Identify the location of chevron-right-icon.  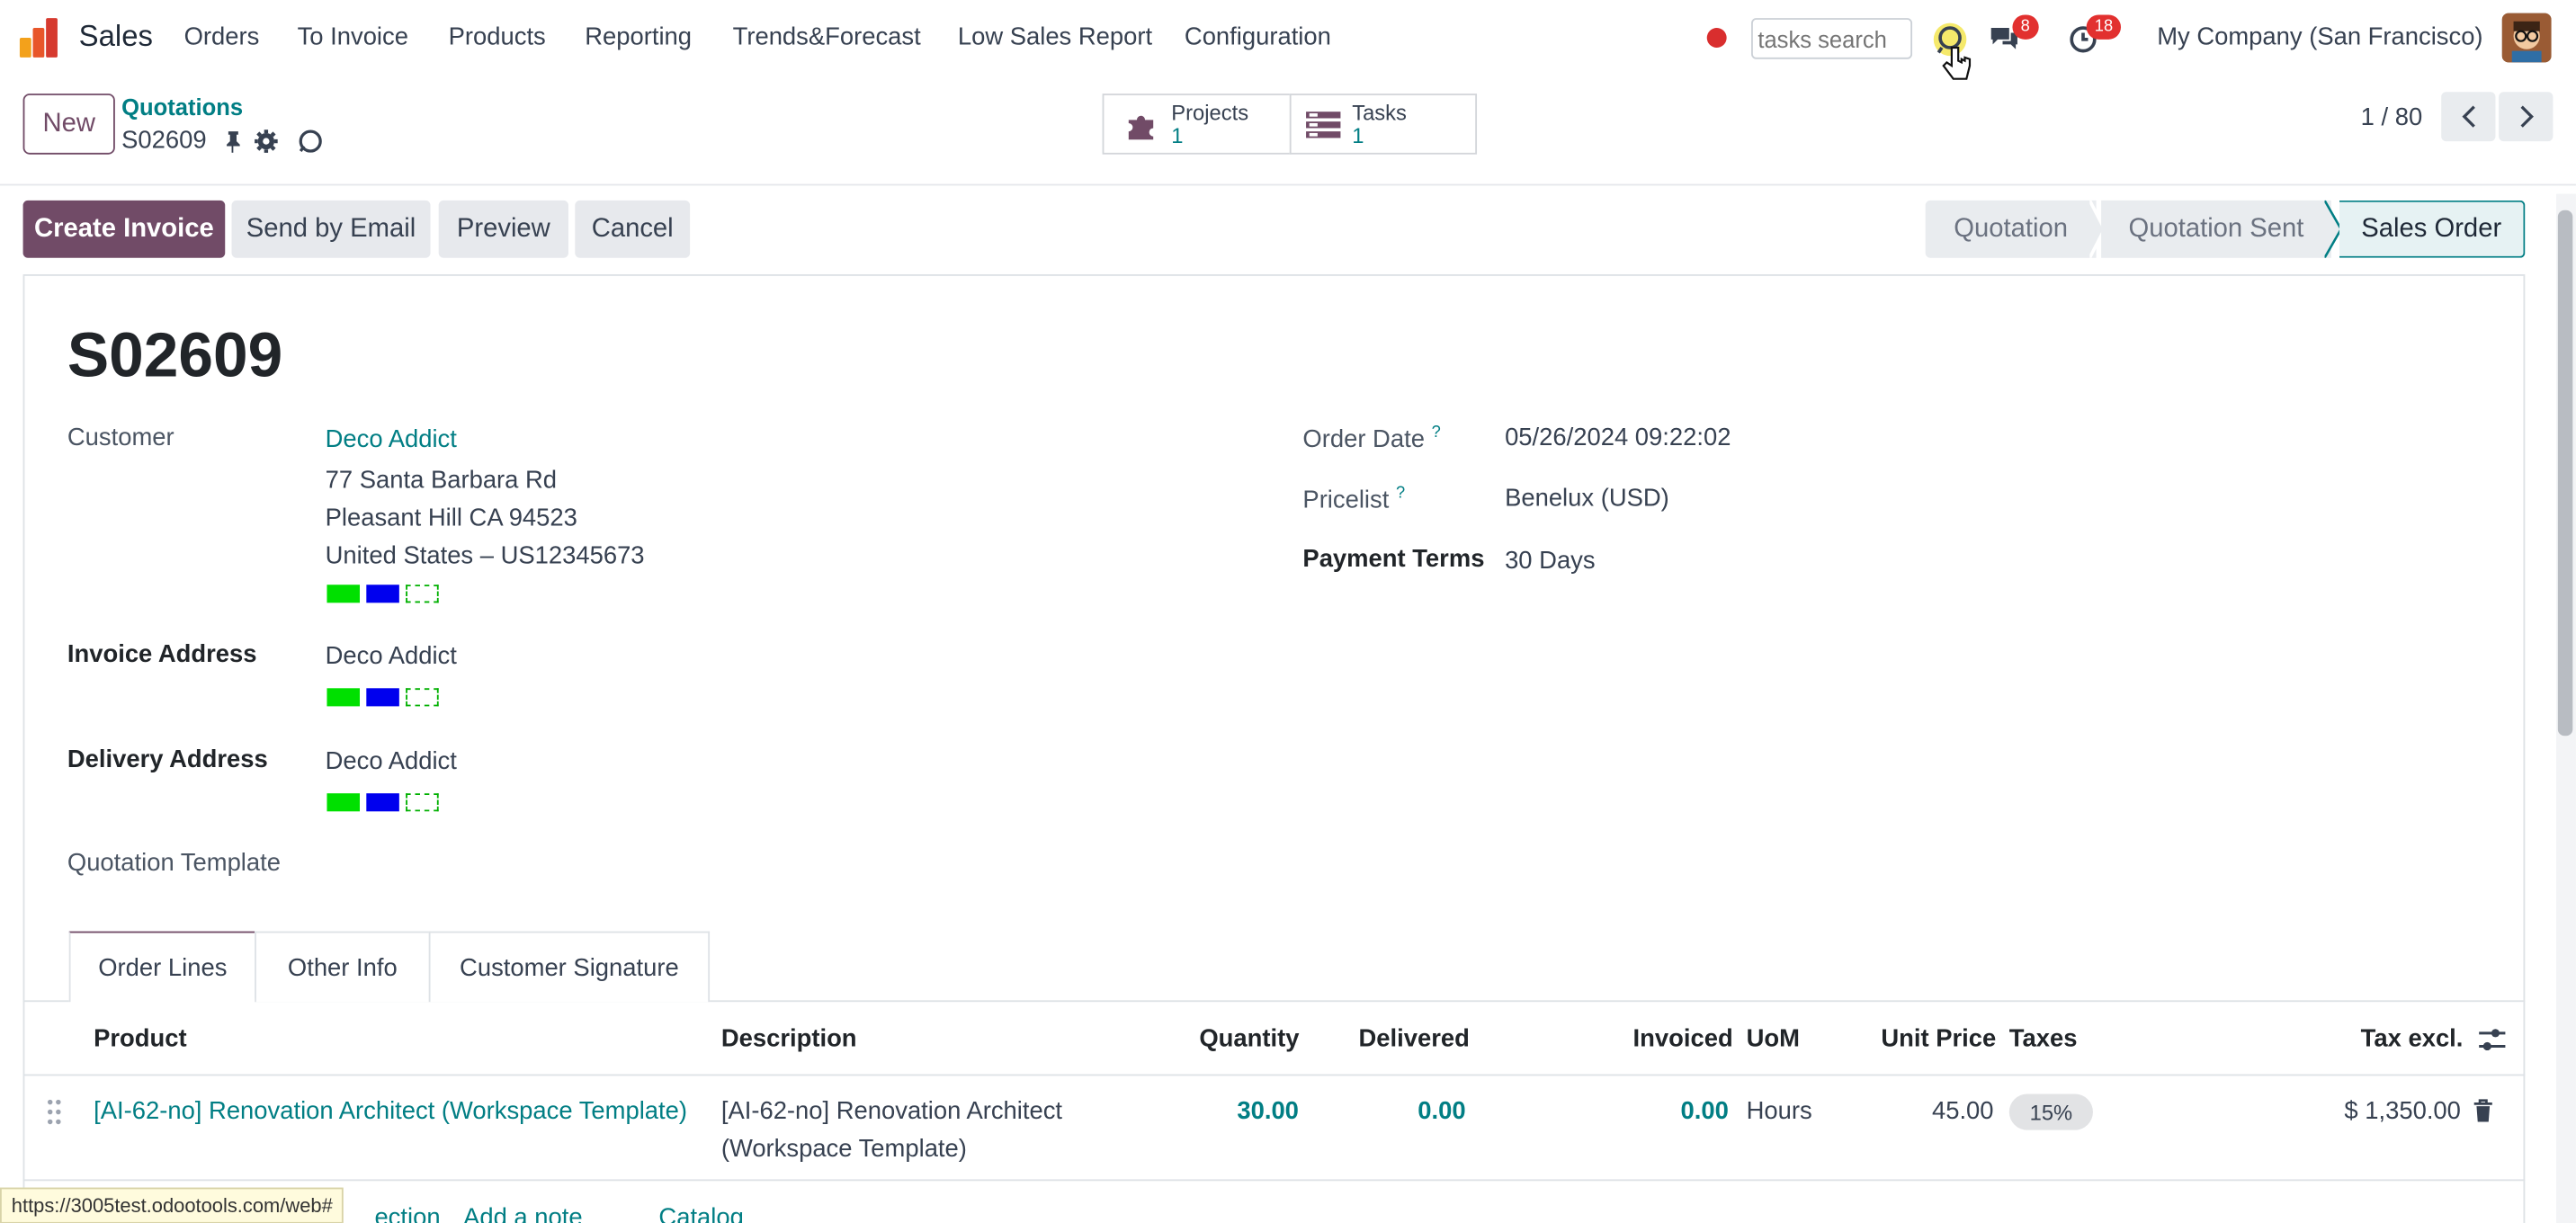
(2526, 116).